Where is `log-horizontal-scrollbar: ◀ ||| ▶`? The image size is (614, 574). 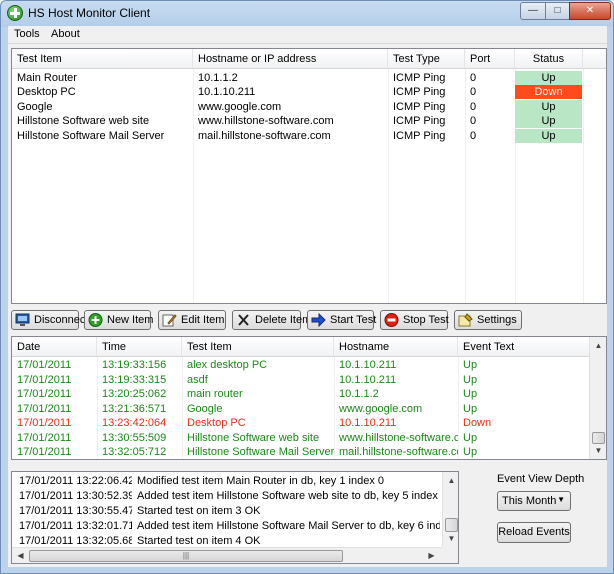
log-horizontal-scrollbar: ◀ ||| ▶ is located at coordinates (227, 555).